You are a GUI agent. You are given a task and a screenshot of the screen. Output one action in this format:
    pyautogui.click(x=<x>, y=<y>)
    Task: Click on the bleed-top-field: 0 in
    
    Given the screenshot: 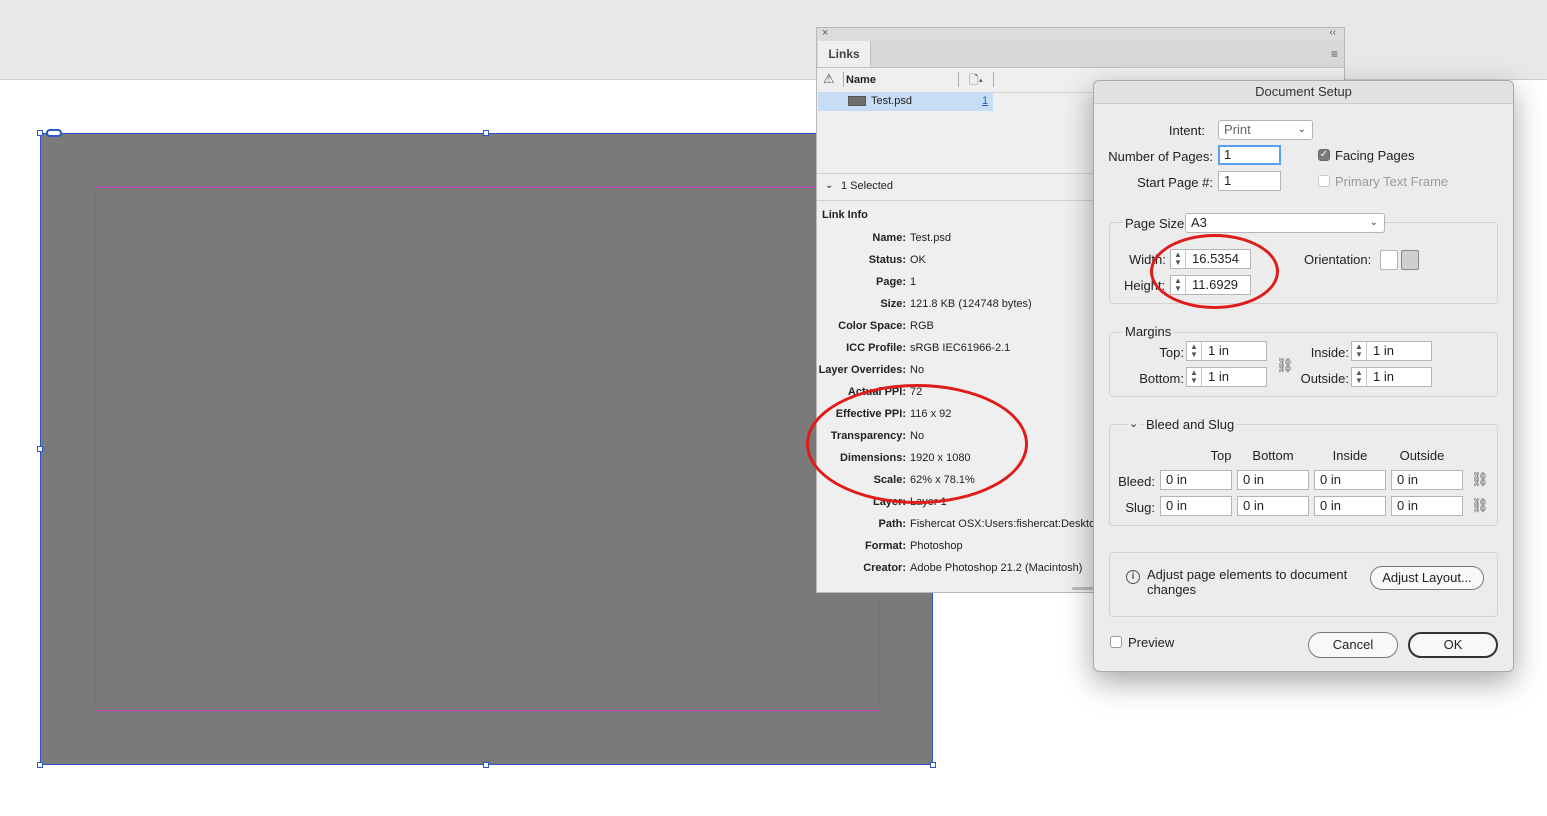 What is the action you would take?
    pyautogui.click(x=1196, y=480)
    